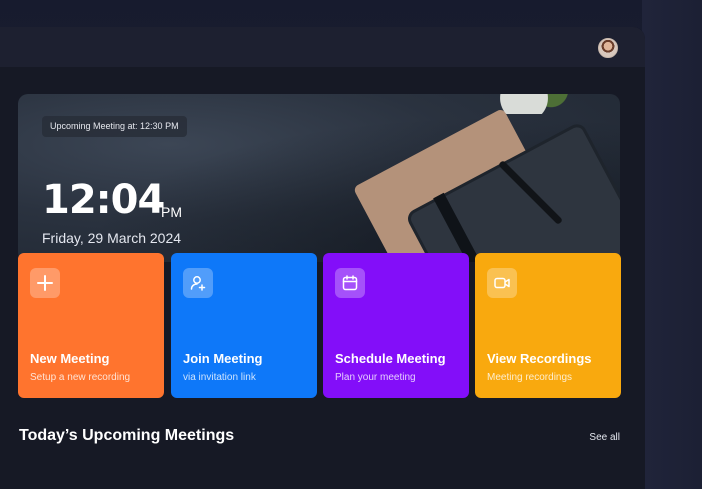 Image resolution: width=702 pixels, height=489 pixels. Describe the element at coordinates (539, 358) in the screenshot. I see `card-title: View Recordings` at that location.